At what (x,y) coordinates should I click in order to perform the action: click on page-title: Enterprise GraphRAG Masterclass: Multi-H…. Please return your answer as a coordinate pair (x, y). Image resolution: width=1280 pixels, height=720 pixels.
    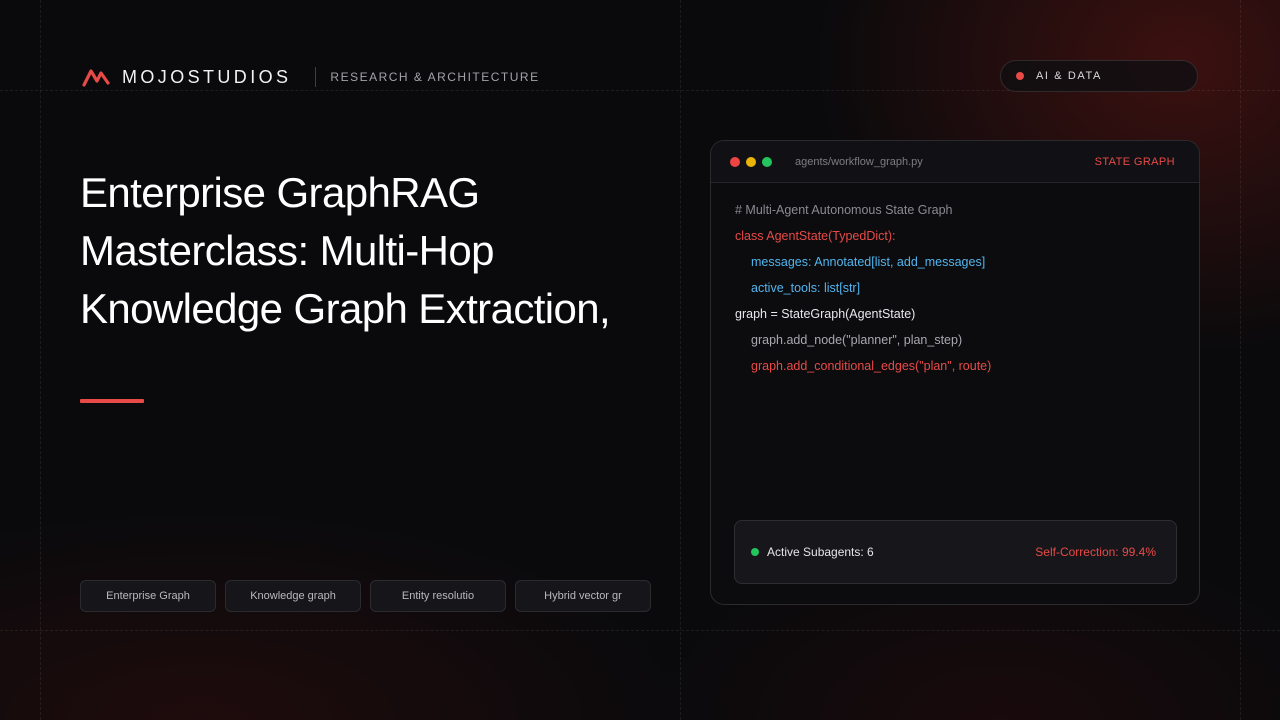
    Looking at the image, I should click on (380, 251).